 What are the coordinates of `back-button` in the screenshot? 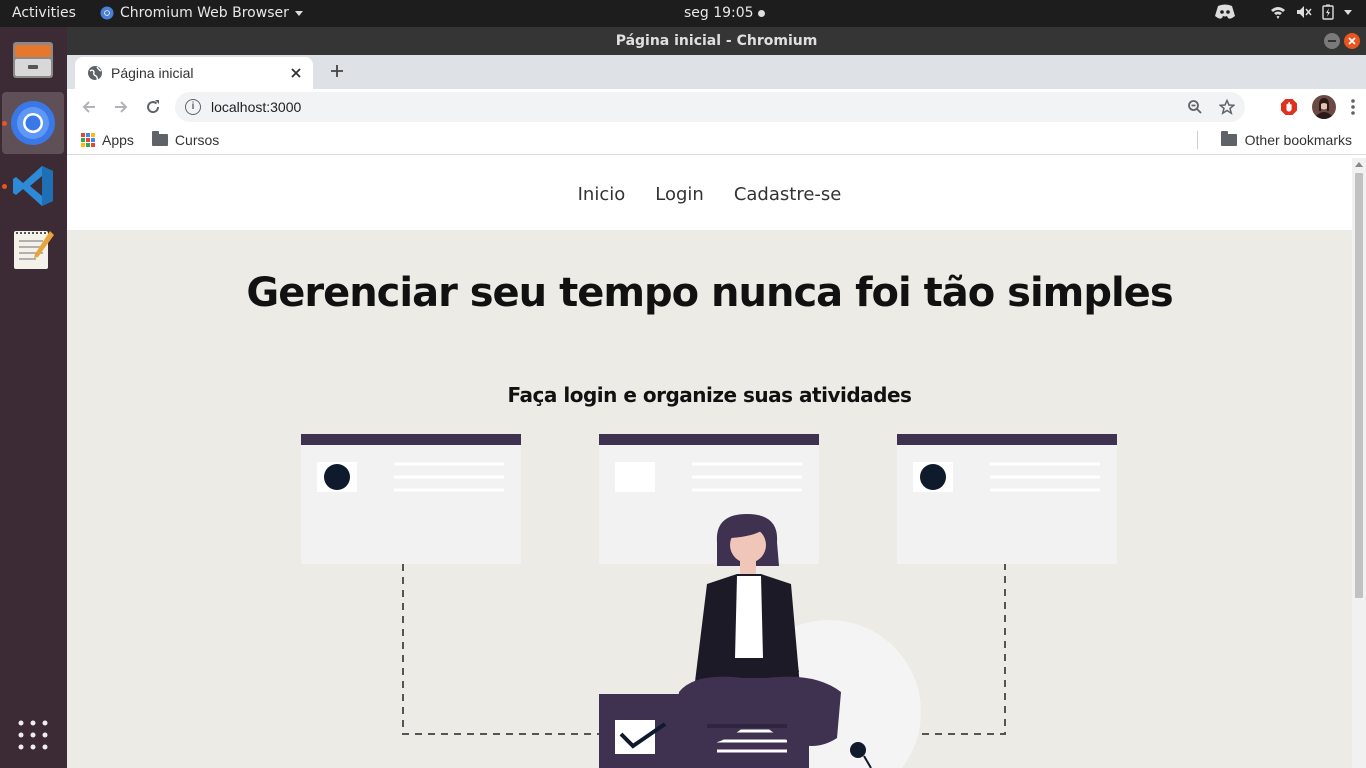 It's located at (89, 107).